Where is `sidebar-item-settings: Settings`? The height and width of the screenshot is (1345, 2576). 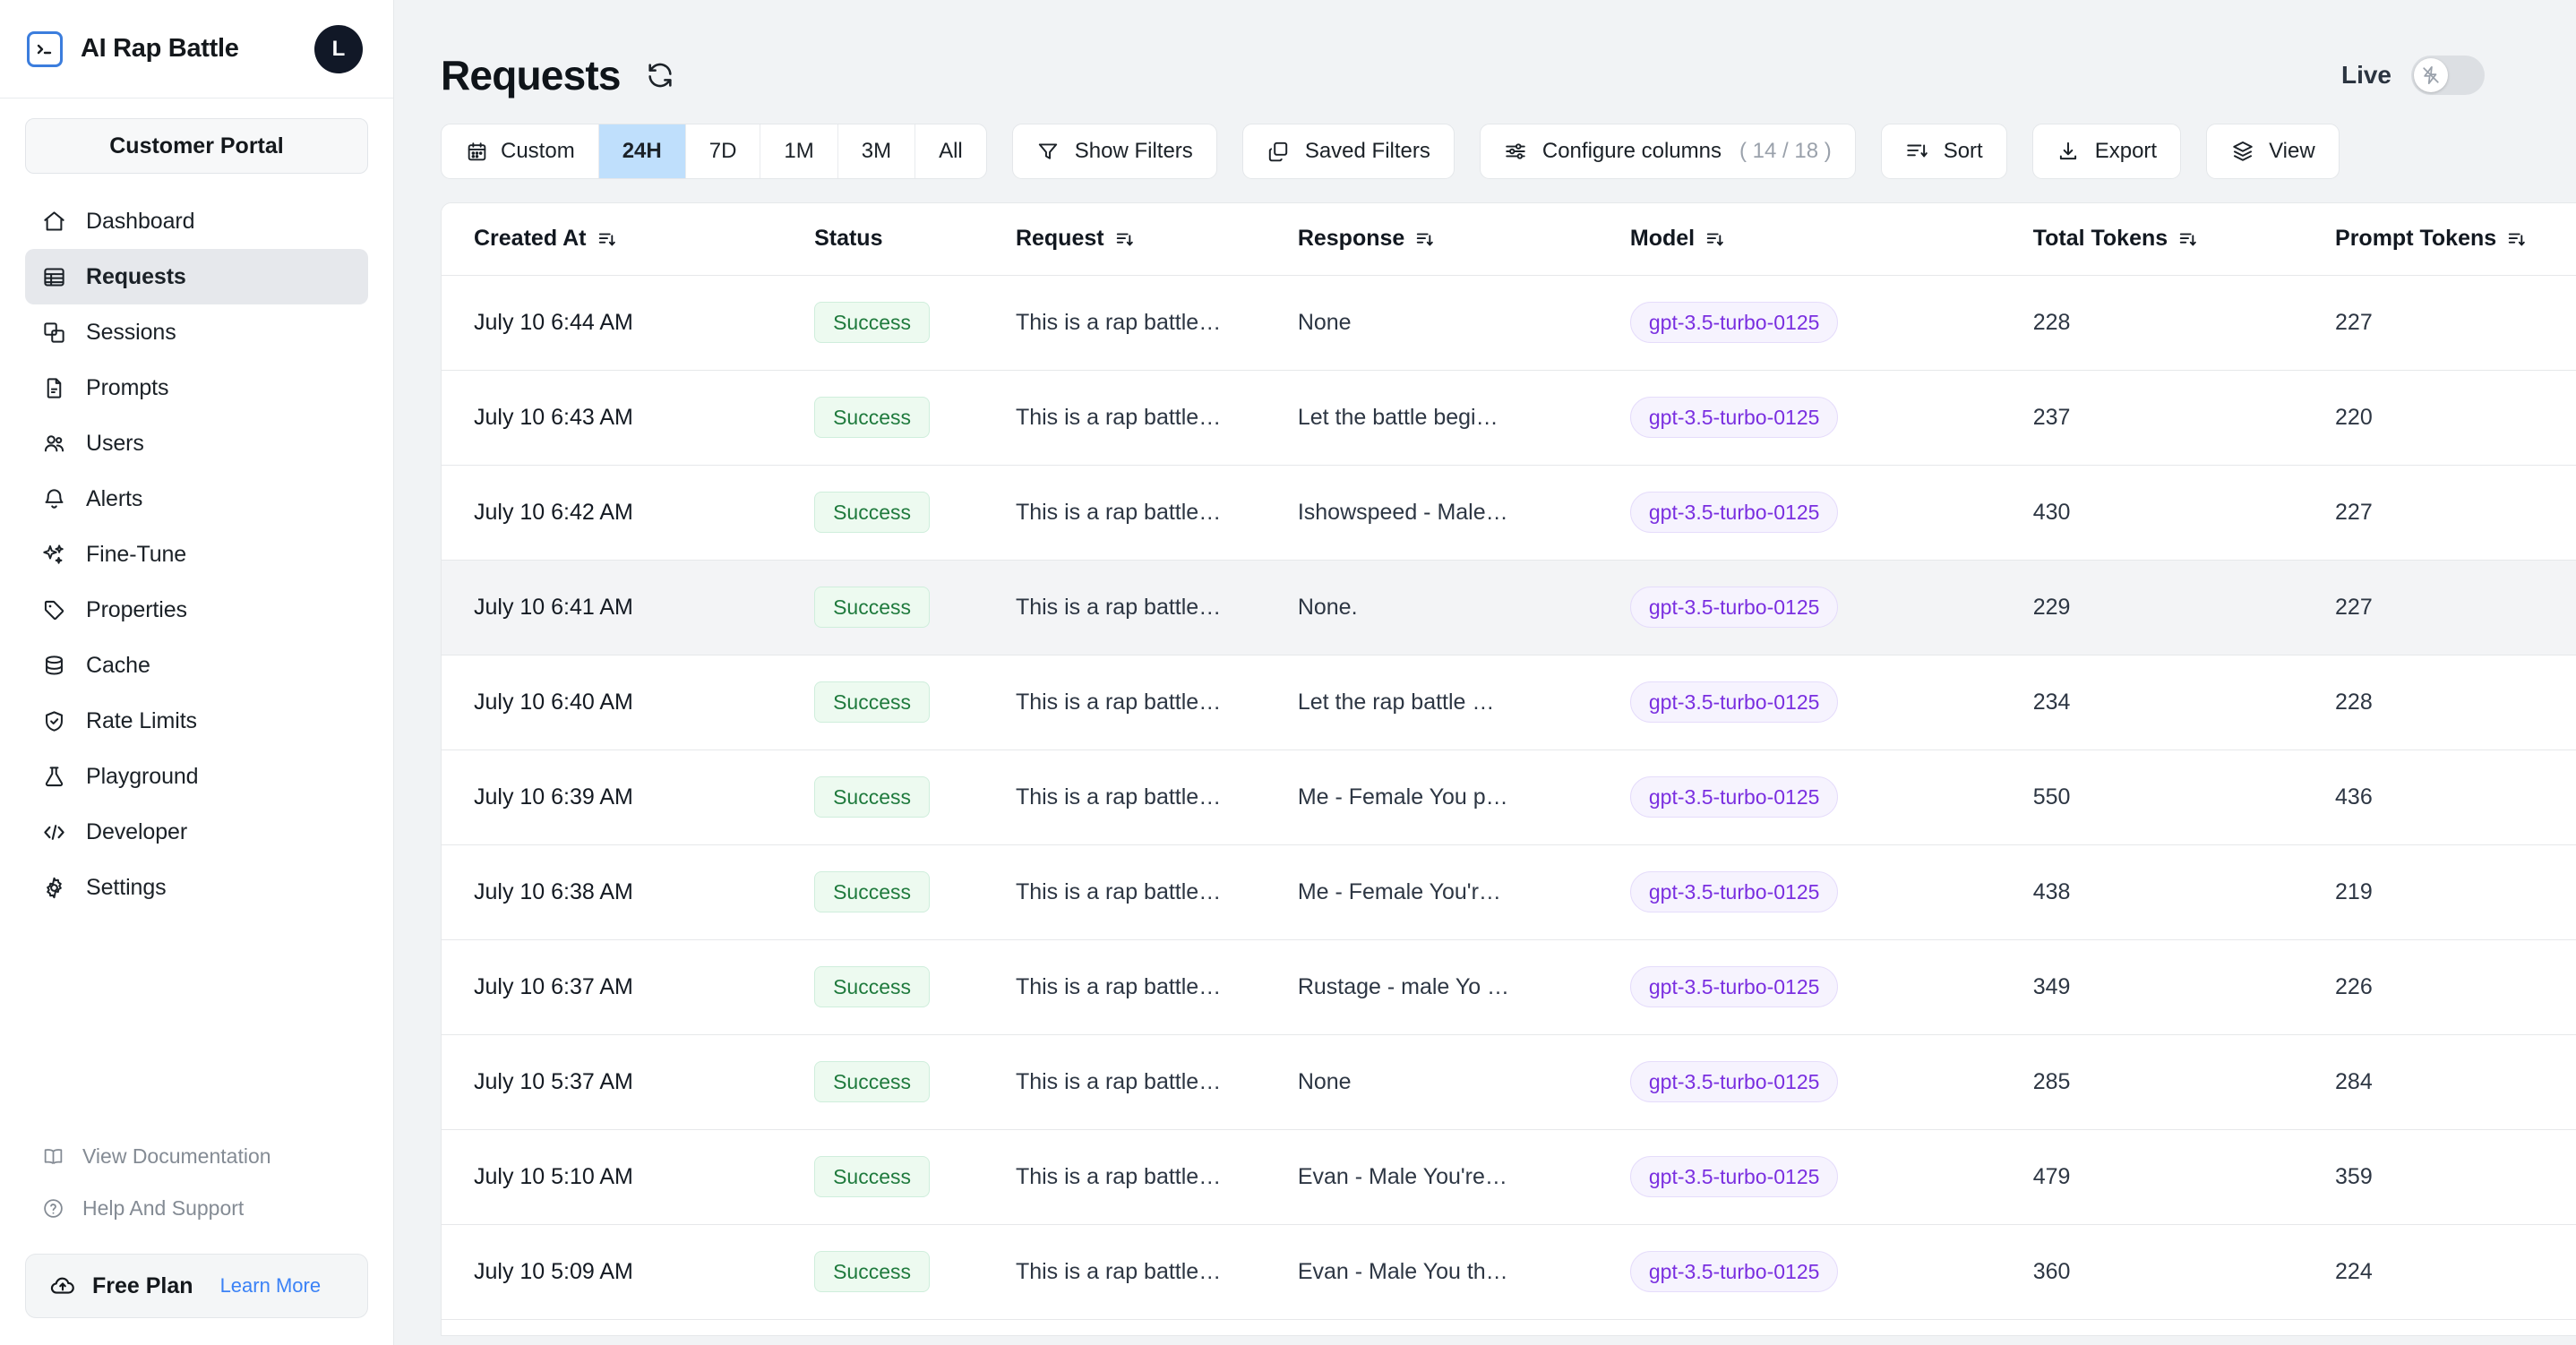
sidebar-item-settings: Settings is located at coordinates (196, 887).